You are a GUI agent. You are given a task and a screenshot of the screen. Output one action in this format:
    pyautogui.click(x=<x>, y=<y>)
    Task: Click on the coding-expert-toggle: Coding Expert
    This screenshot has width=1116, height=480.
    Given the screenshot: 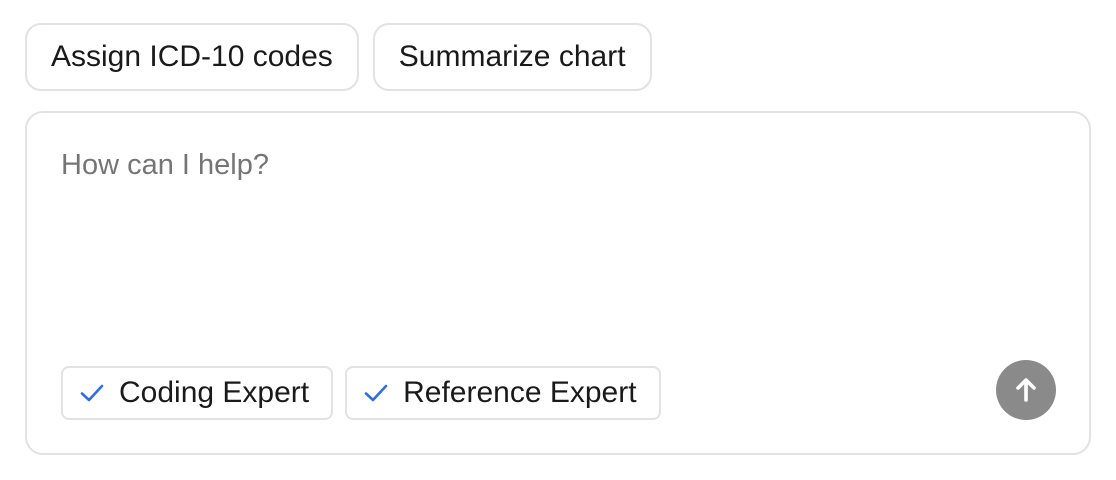 What is the action you would take?
    pyautogui.click(x=197, y=393)
    